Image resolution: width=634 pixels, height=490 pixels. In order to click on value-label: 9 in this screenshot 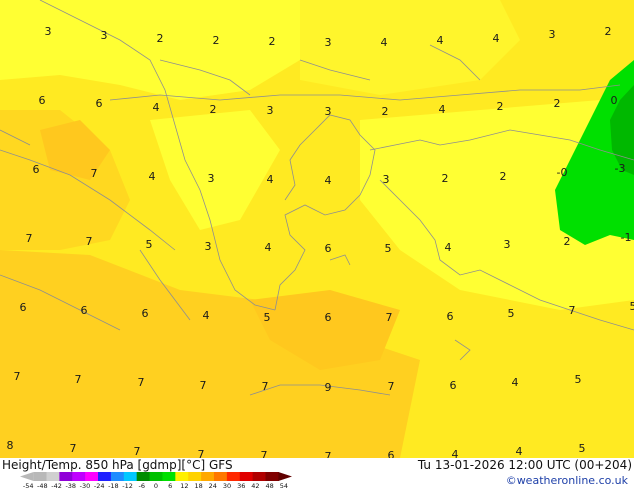, I will do `click(328, 387)`.